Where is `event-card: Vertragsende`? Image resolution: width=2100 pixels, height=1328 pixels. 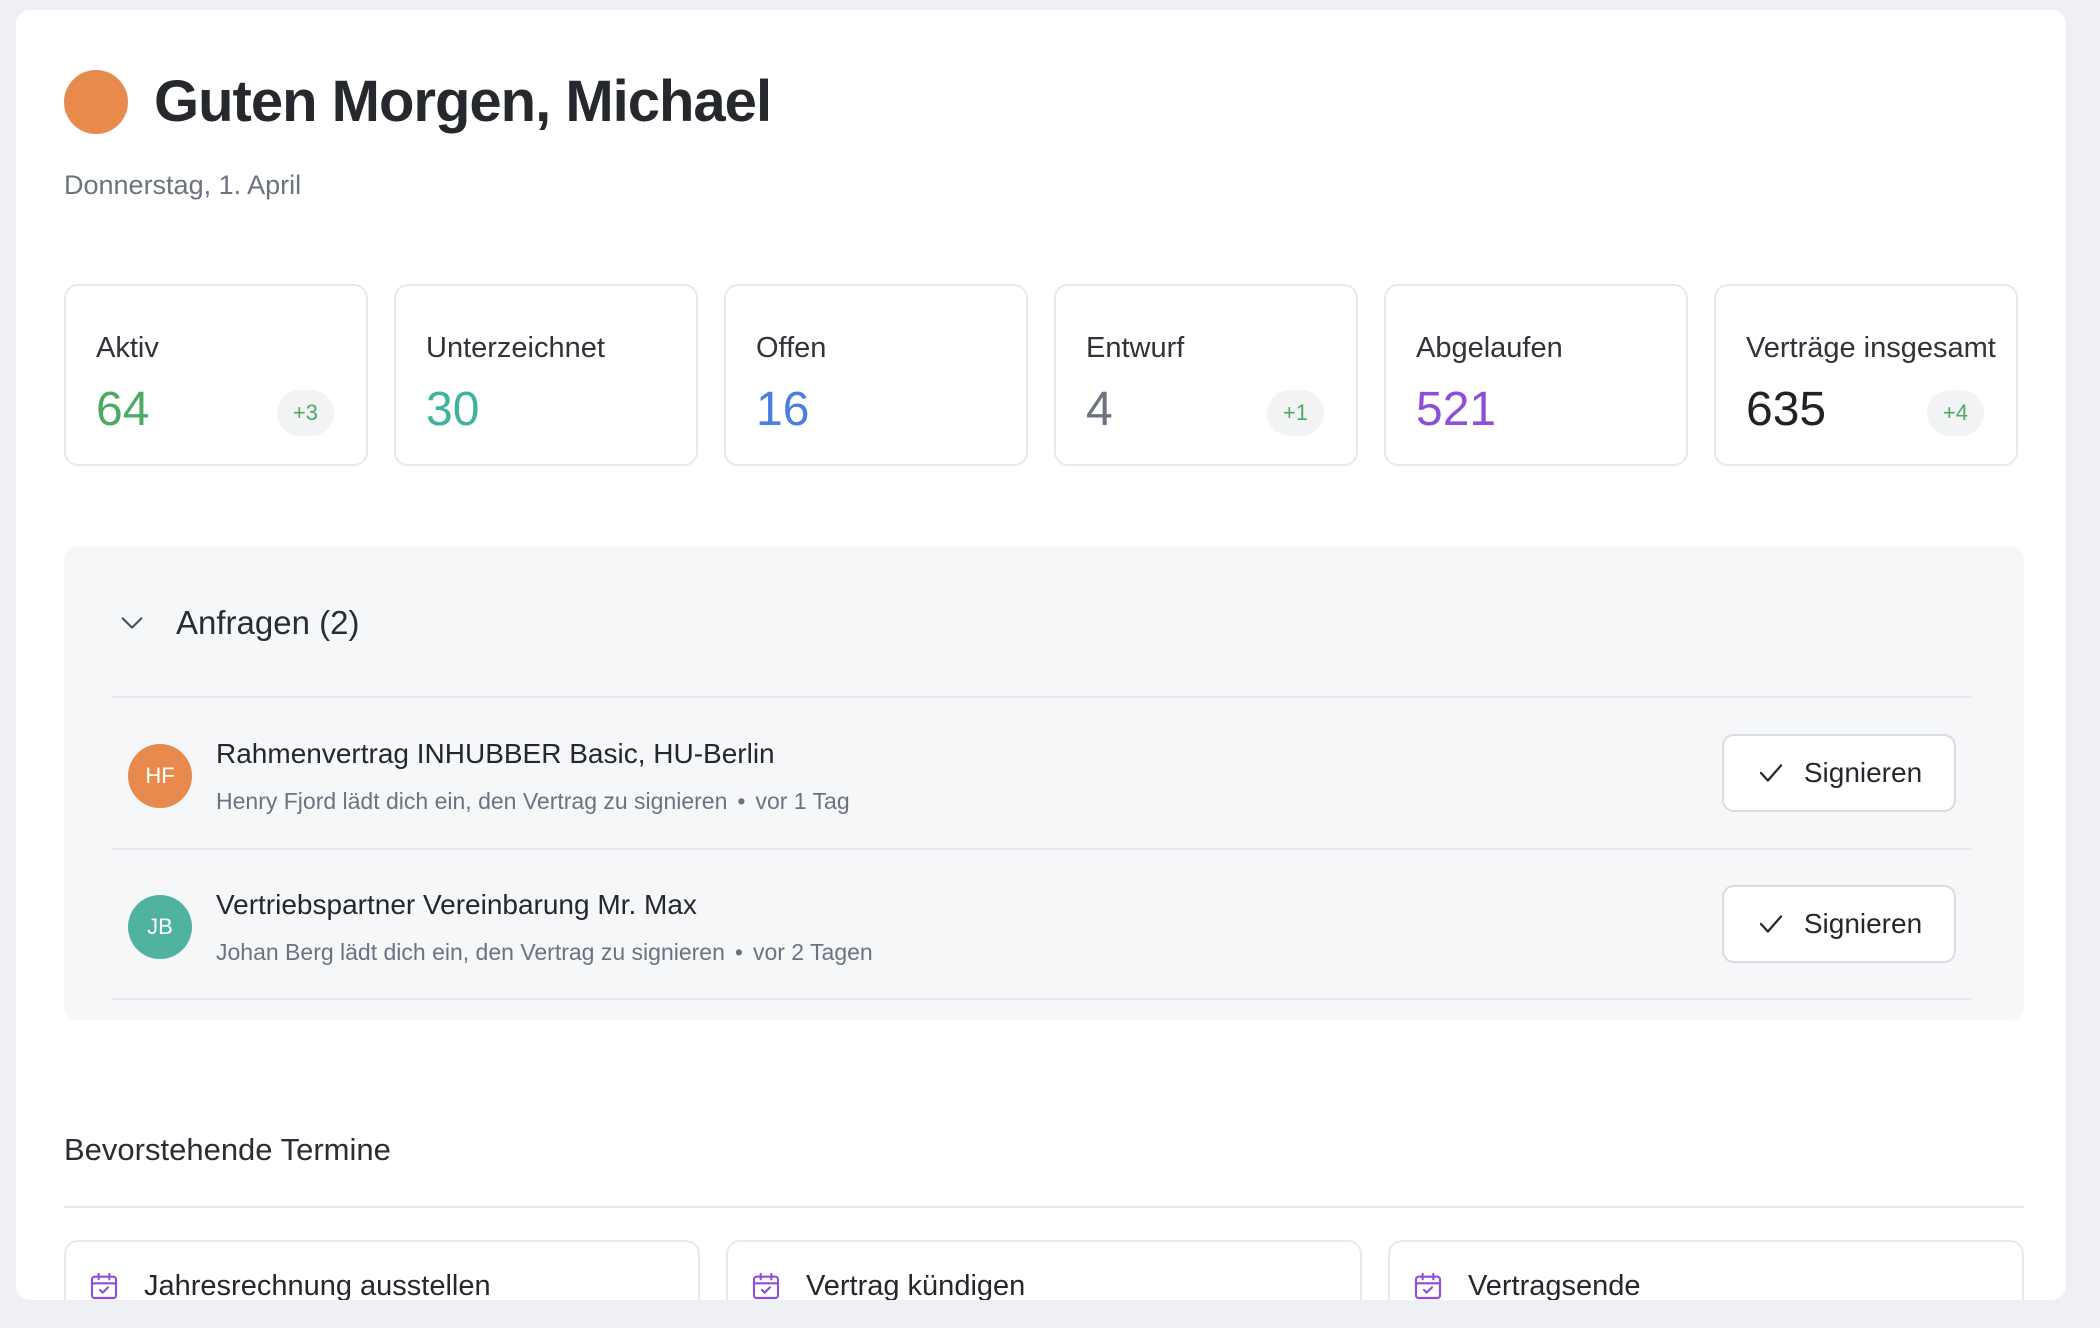
event-card: Vertragsende is located at coordinates (1706, 1270).